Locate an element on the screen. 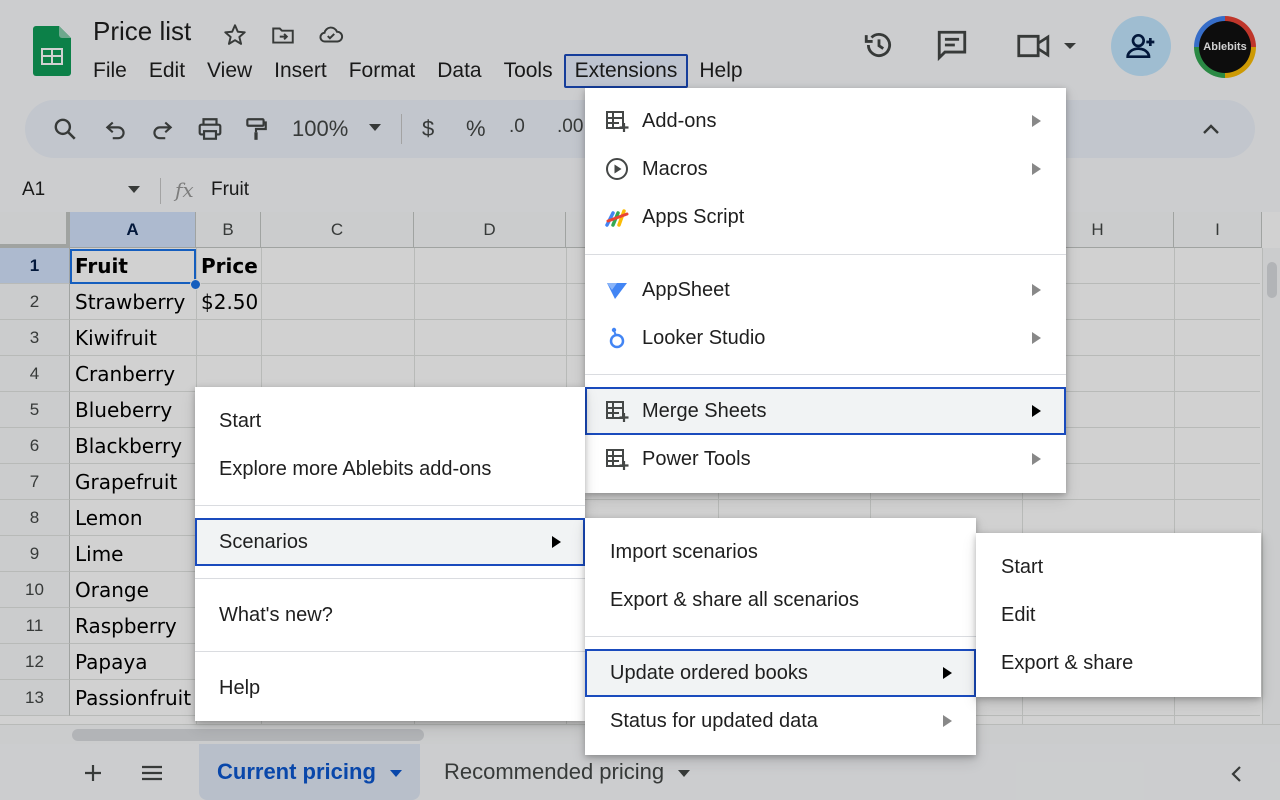 Image resolution: width=1280 pixels, height=800 pixels. menu-item-label: What's new? is located at coordinates (276, 614).